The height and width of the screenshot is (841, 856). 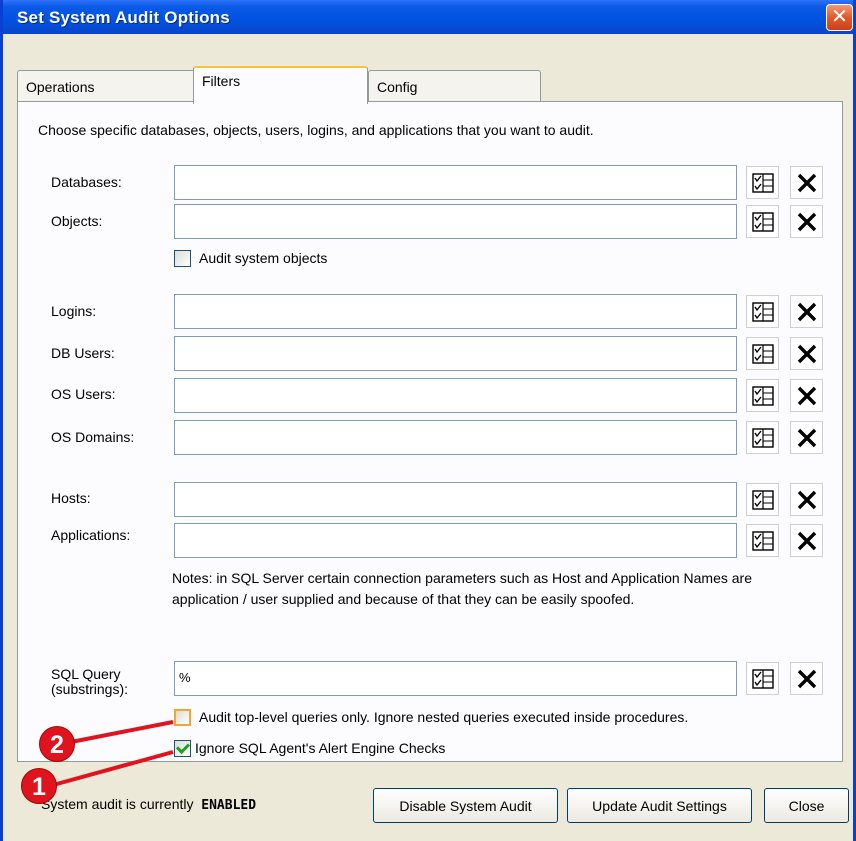 I want to click on callout-badge-2: 2, so click(x=57, y=744).